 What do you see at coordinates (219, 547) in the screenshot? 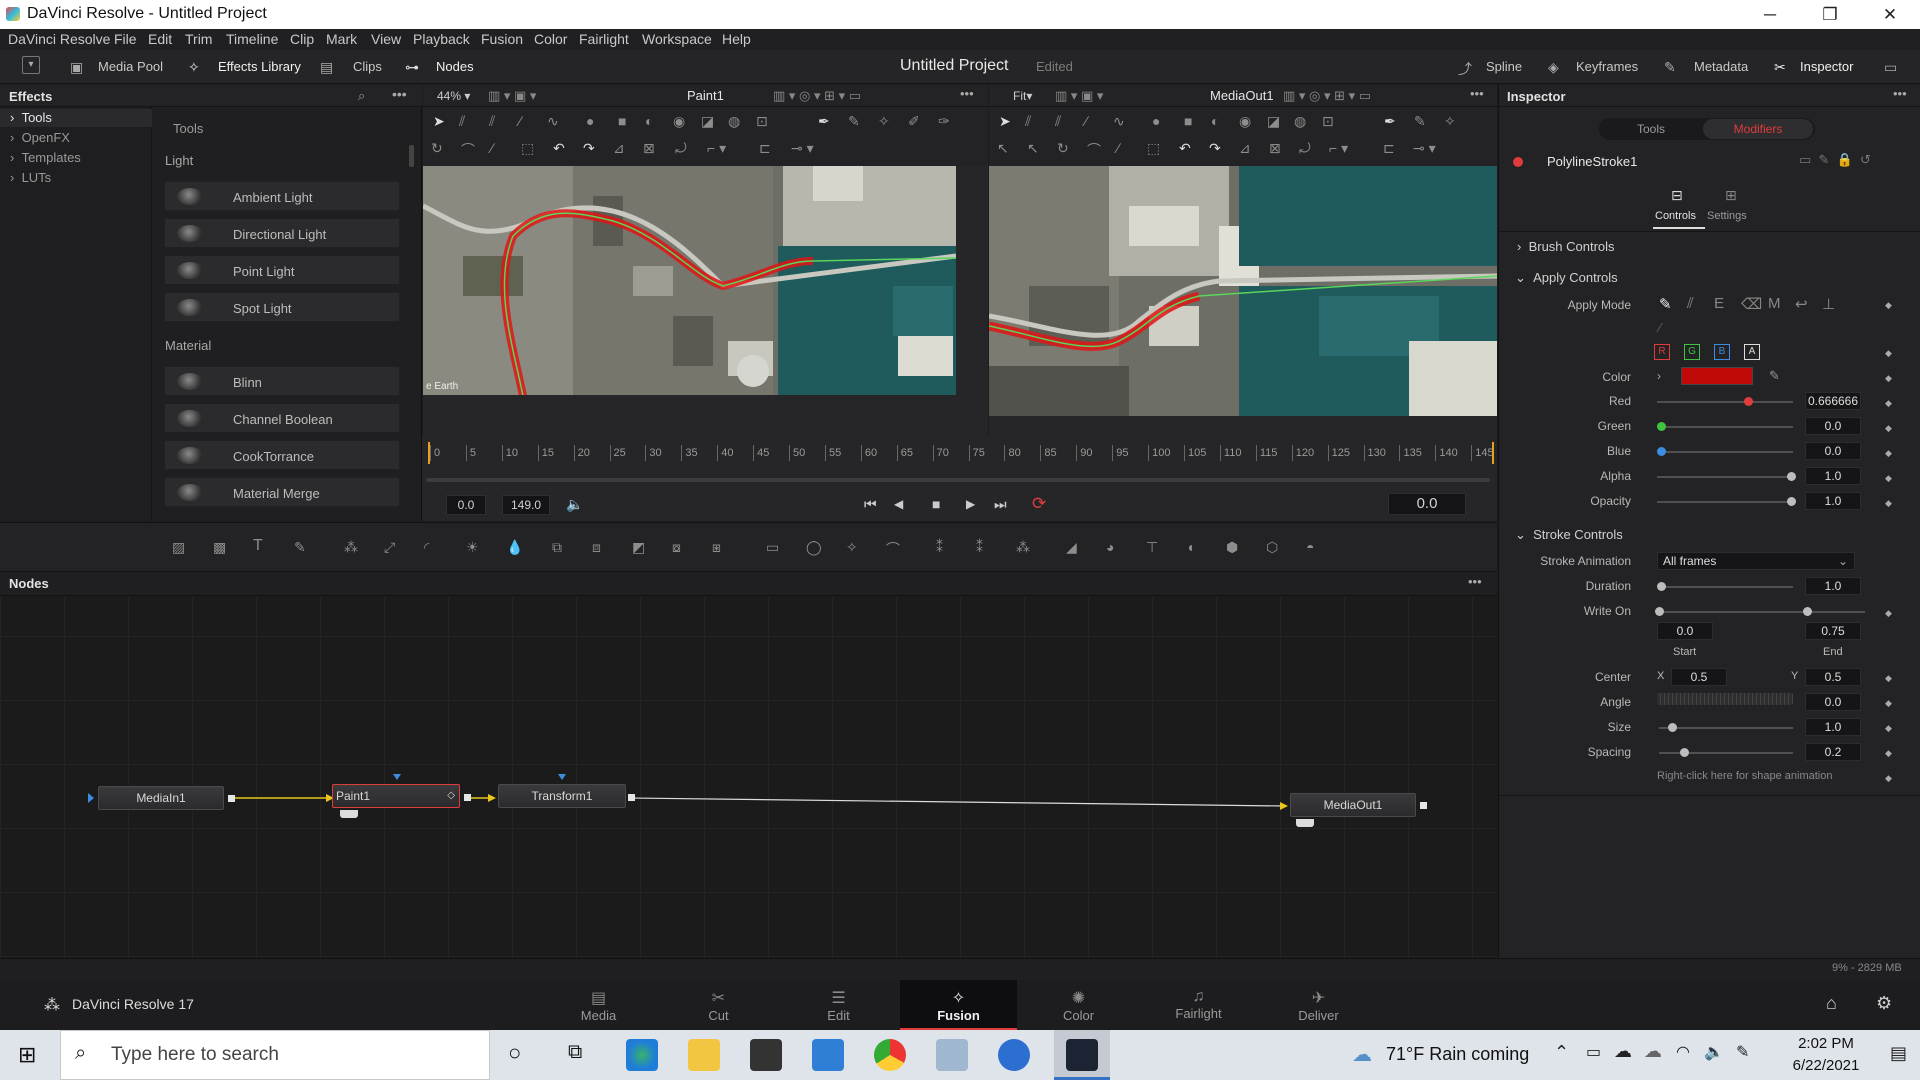
I see `image-tool-icon: ▩` at bounding box center [219, 547].